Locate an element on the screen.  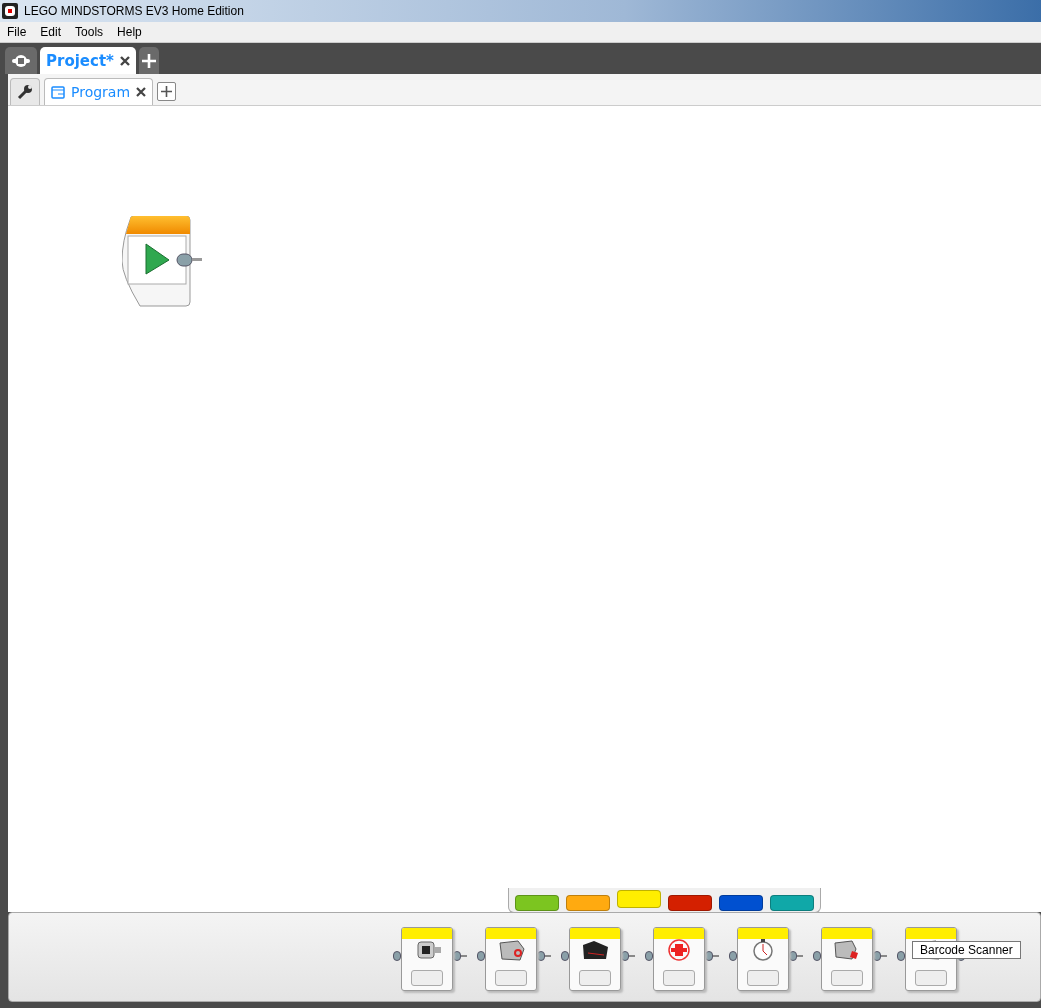
sensor-block is located at coordinates (595, 959).